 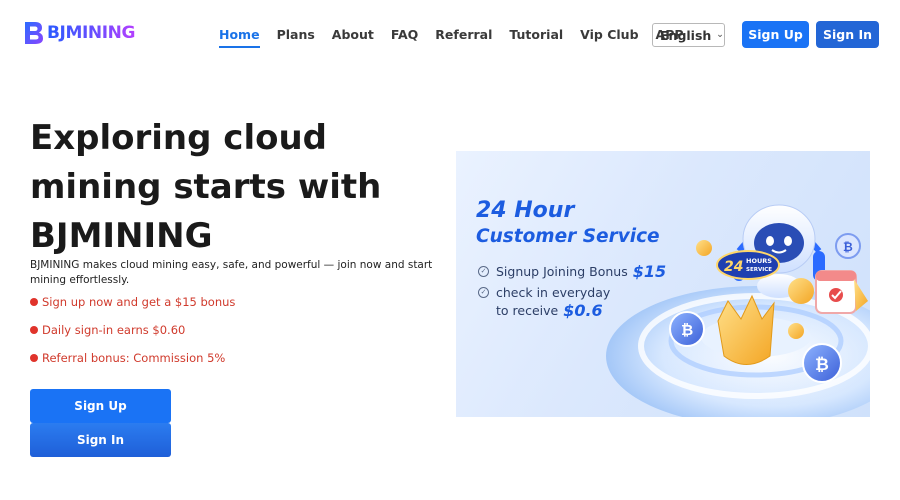 I want to click on banner-item2-text-line2: to receive, so click(x=527, y=310).